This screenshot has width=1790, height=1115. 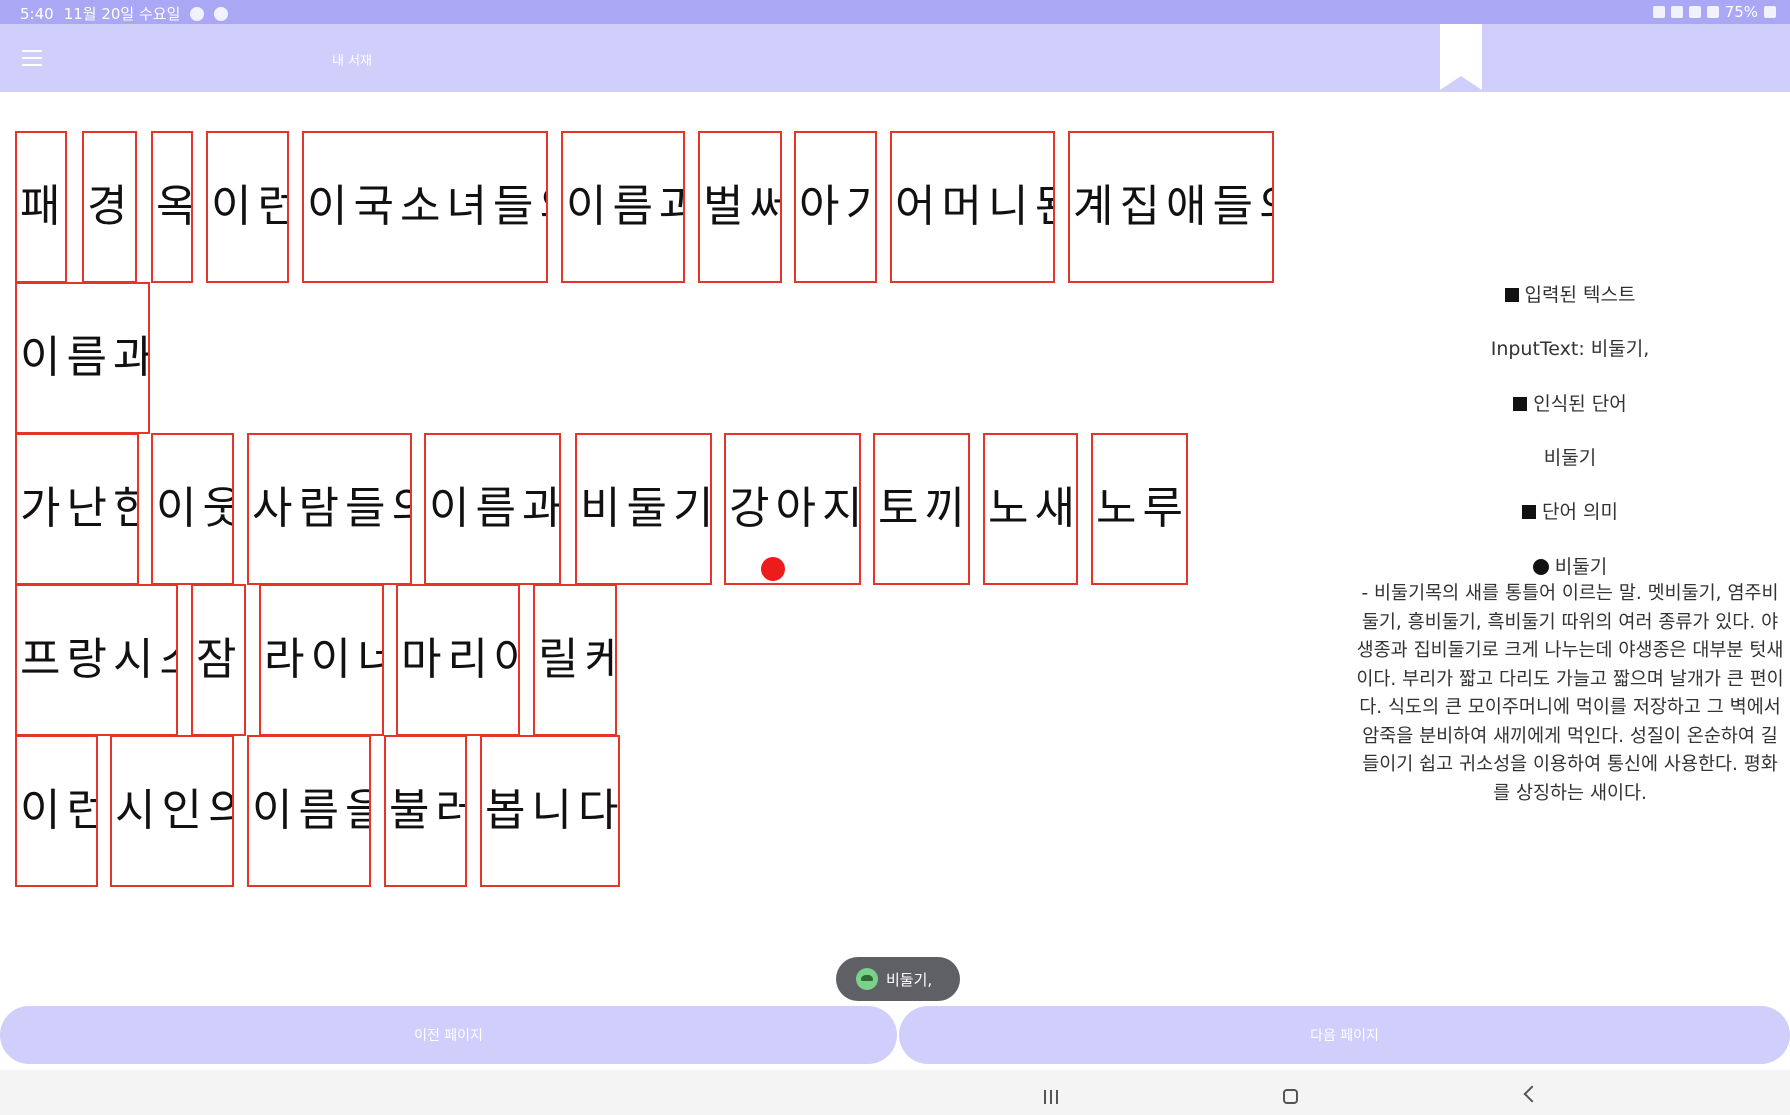 I want to click on mute-icon, so click(x=1694, y=12).